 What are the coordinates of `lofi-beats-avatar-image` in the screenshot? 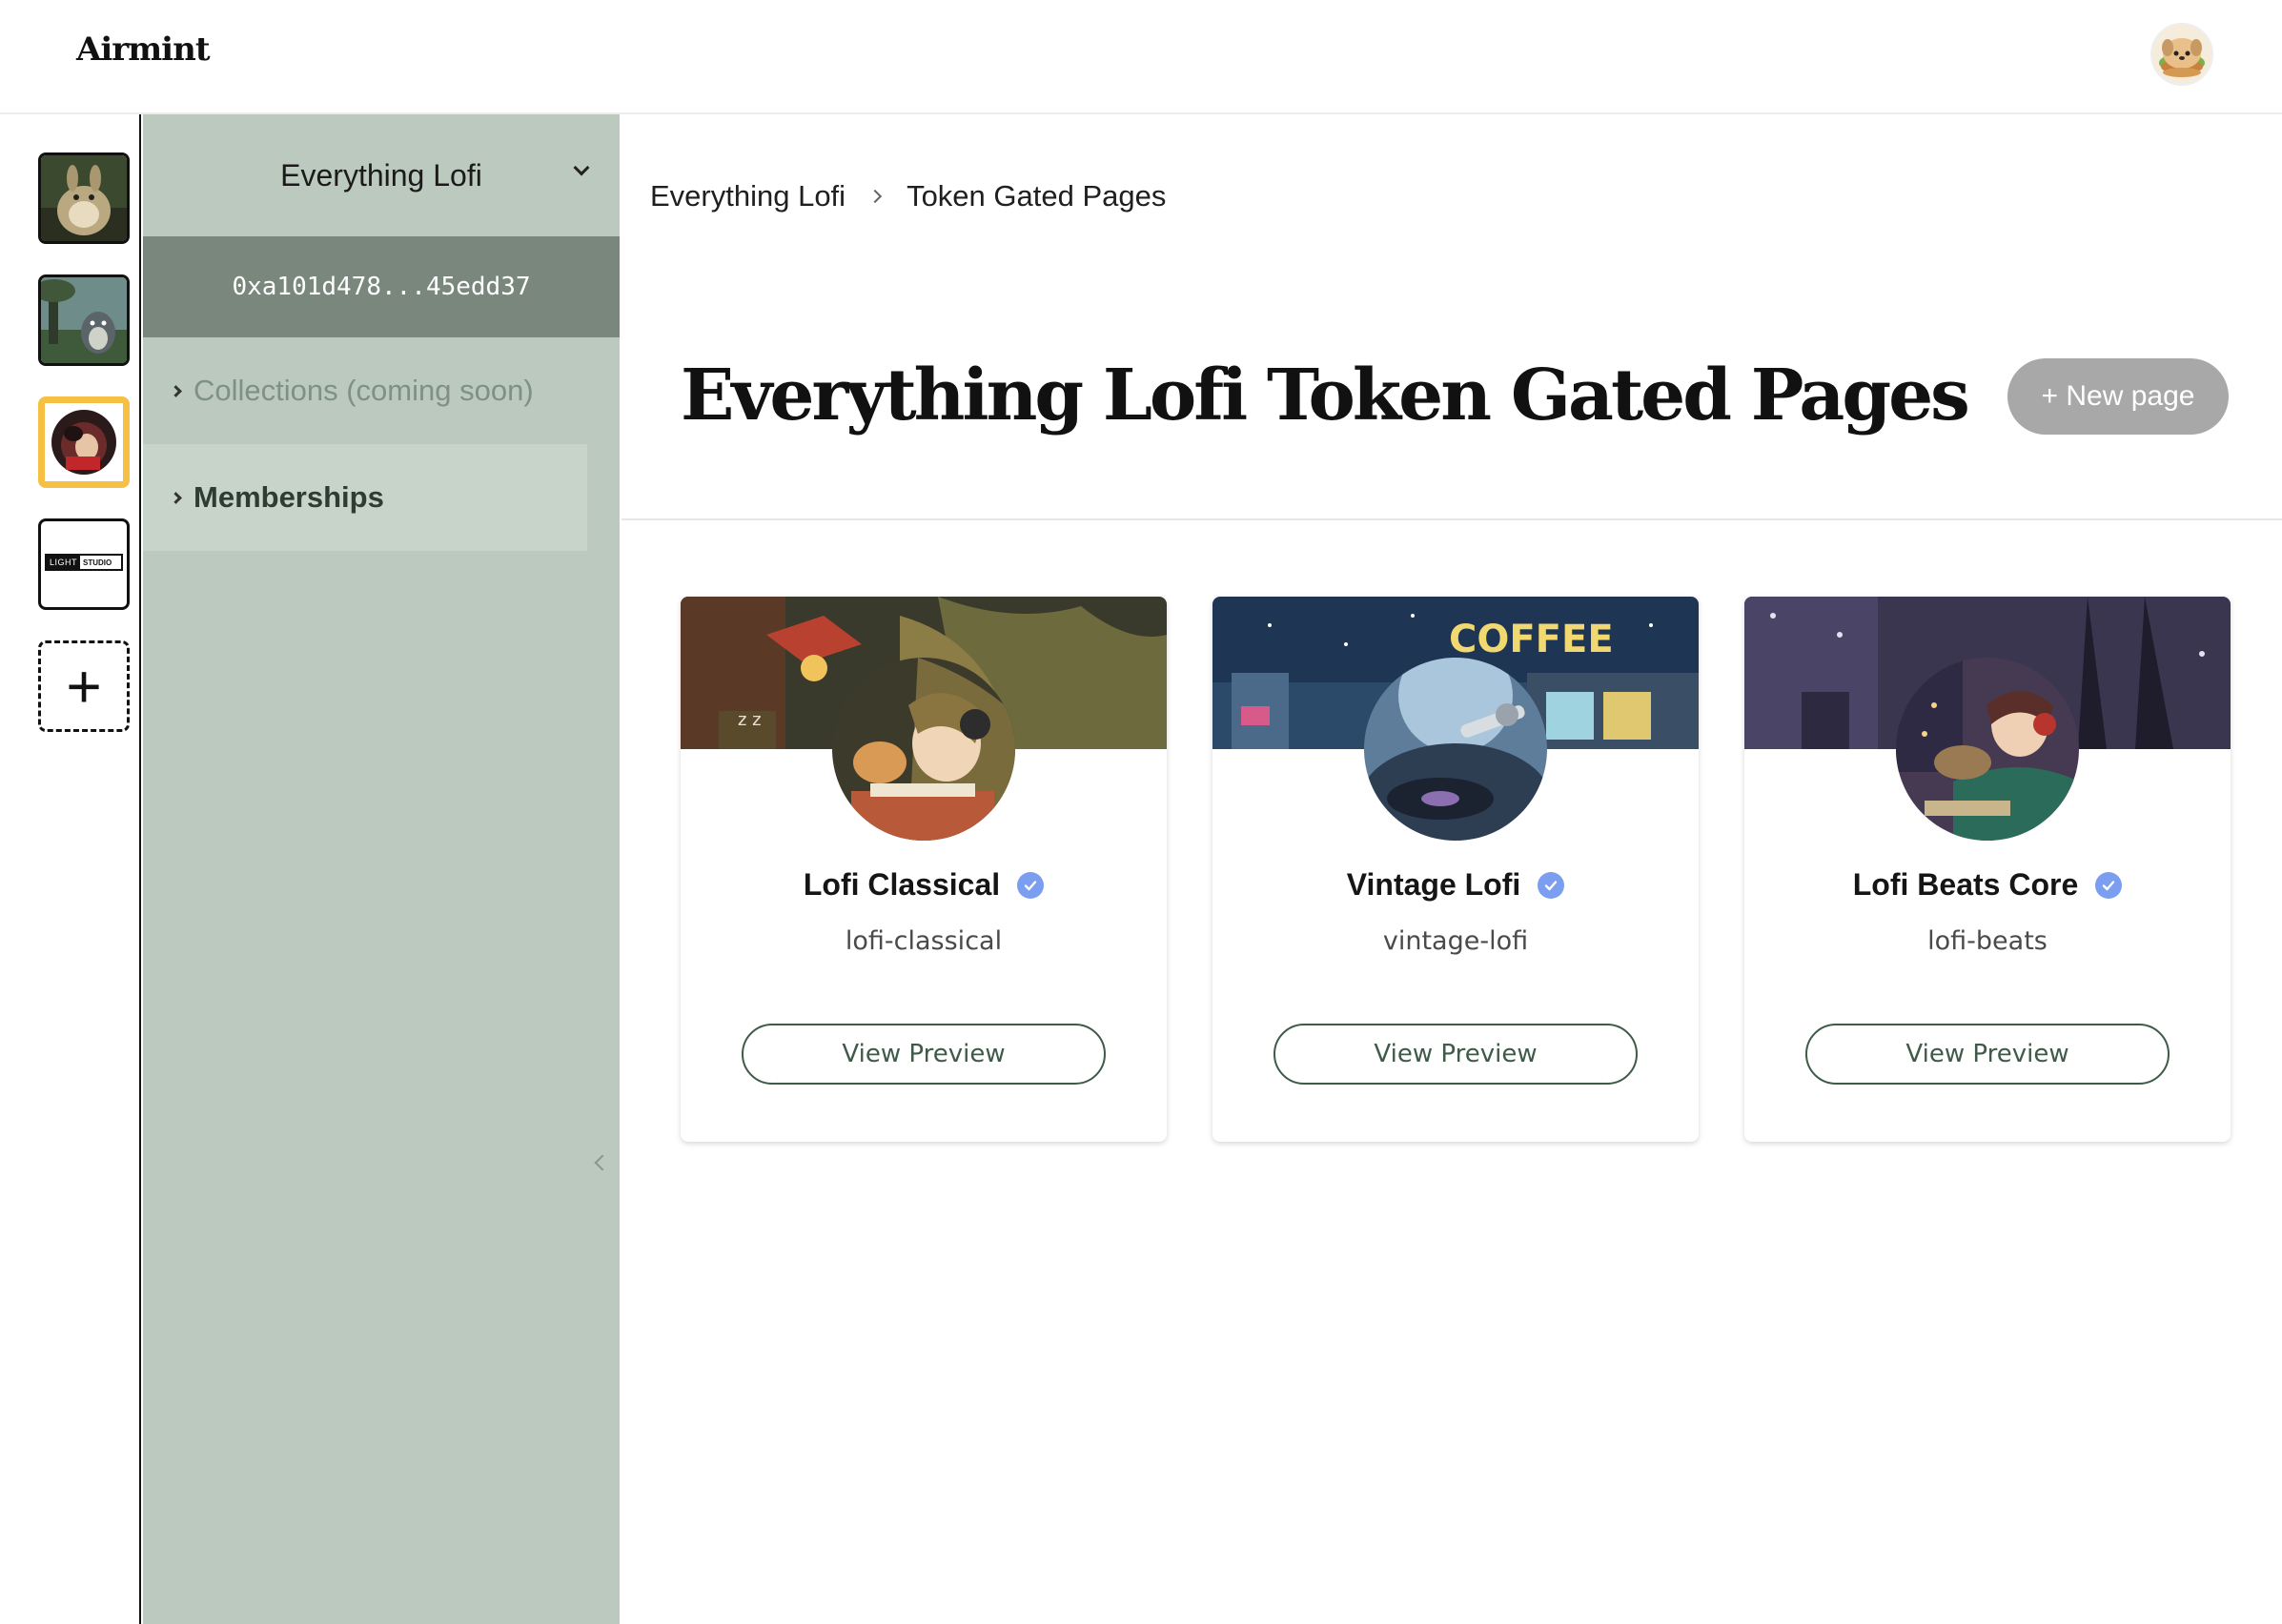 It's located at (1987, 749).